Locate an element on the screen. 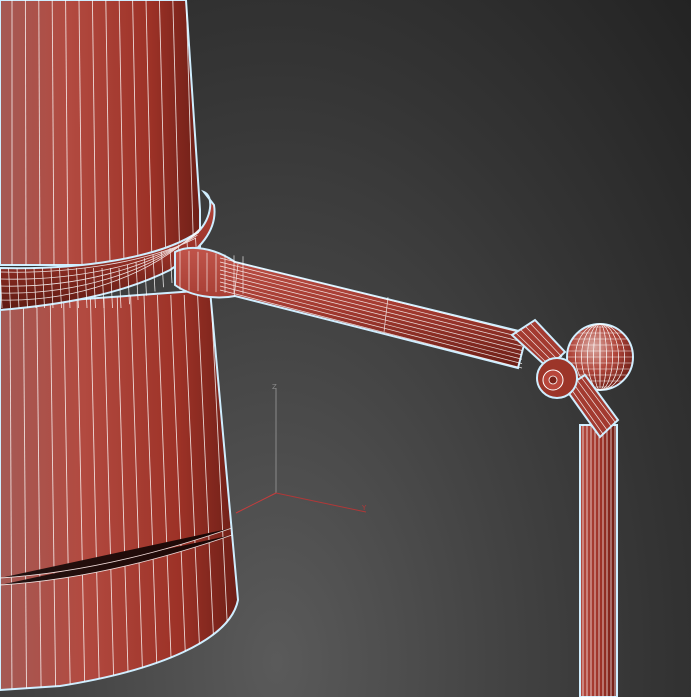 Image resolution: width=691 pixels, height=697 pixels. gizmo-z-label: Z is located at coordinates (274, 387).